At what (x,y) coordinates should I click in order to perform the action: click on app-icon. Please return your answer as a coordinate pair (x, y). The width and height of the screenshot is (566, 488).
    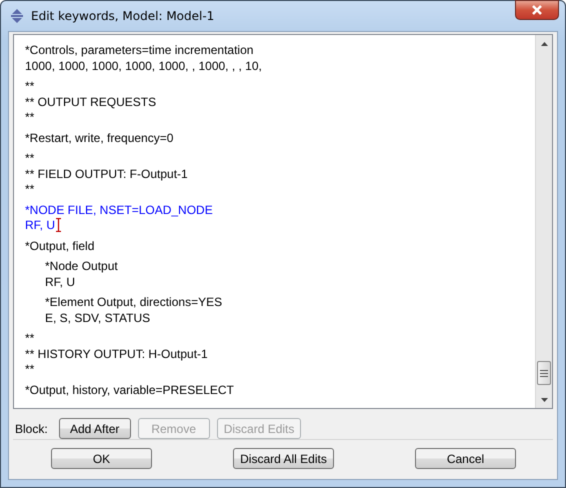
    Looking at the image, I should click on (17, 16).